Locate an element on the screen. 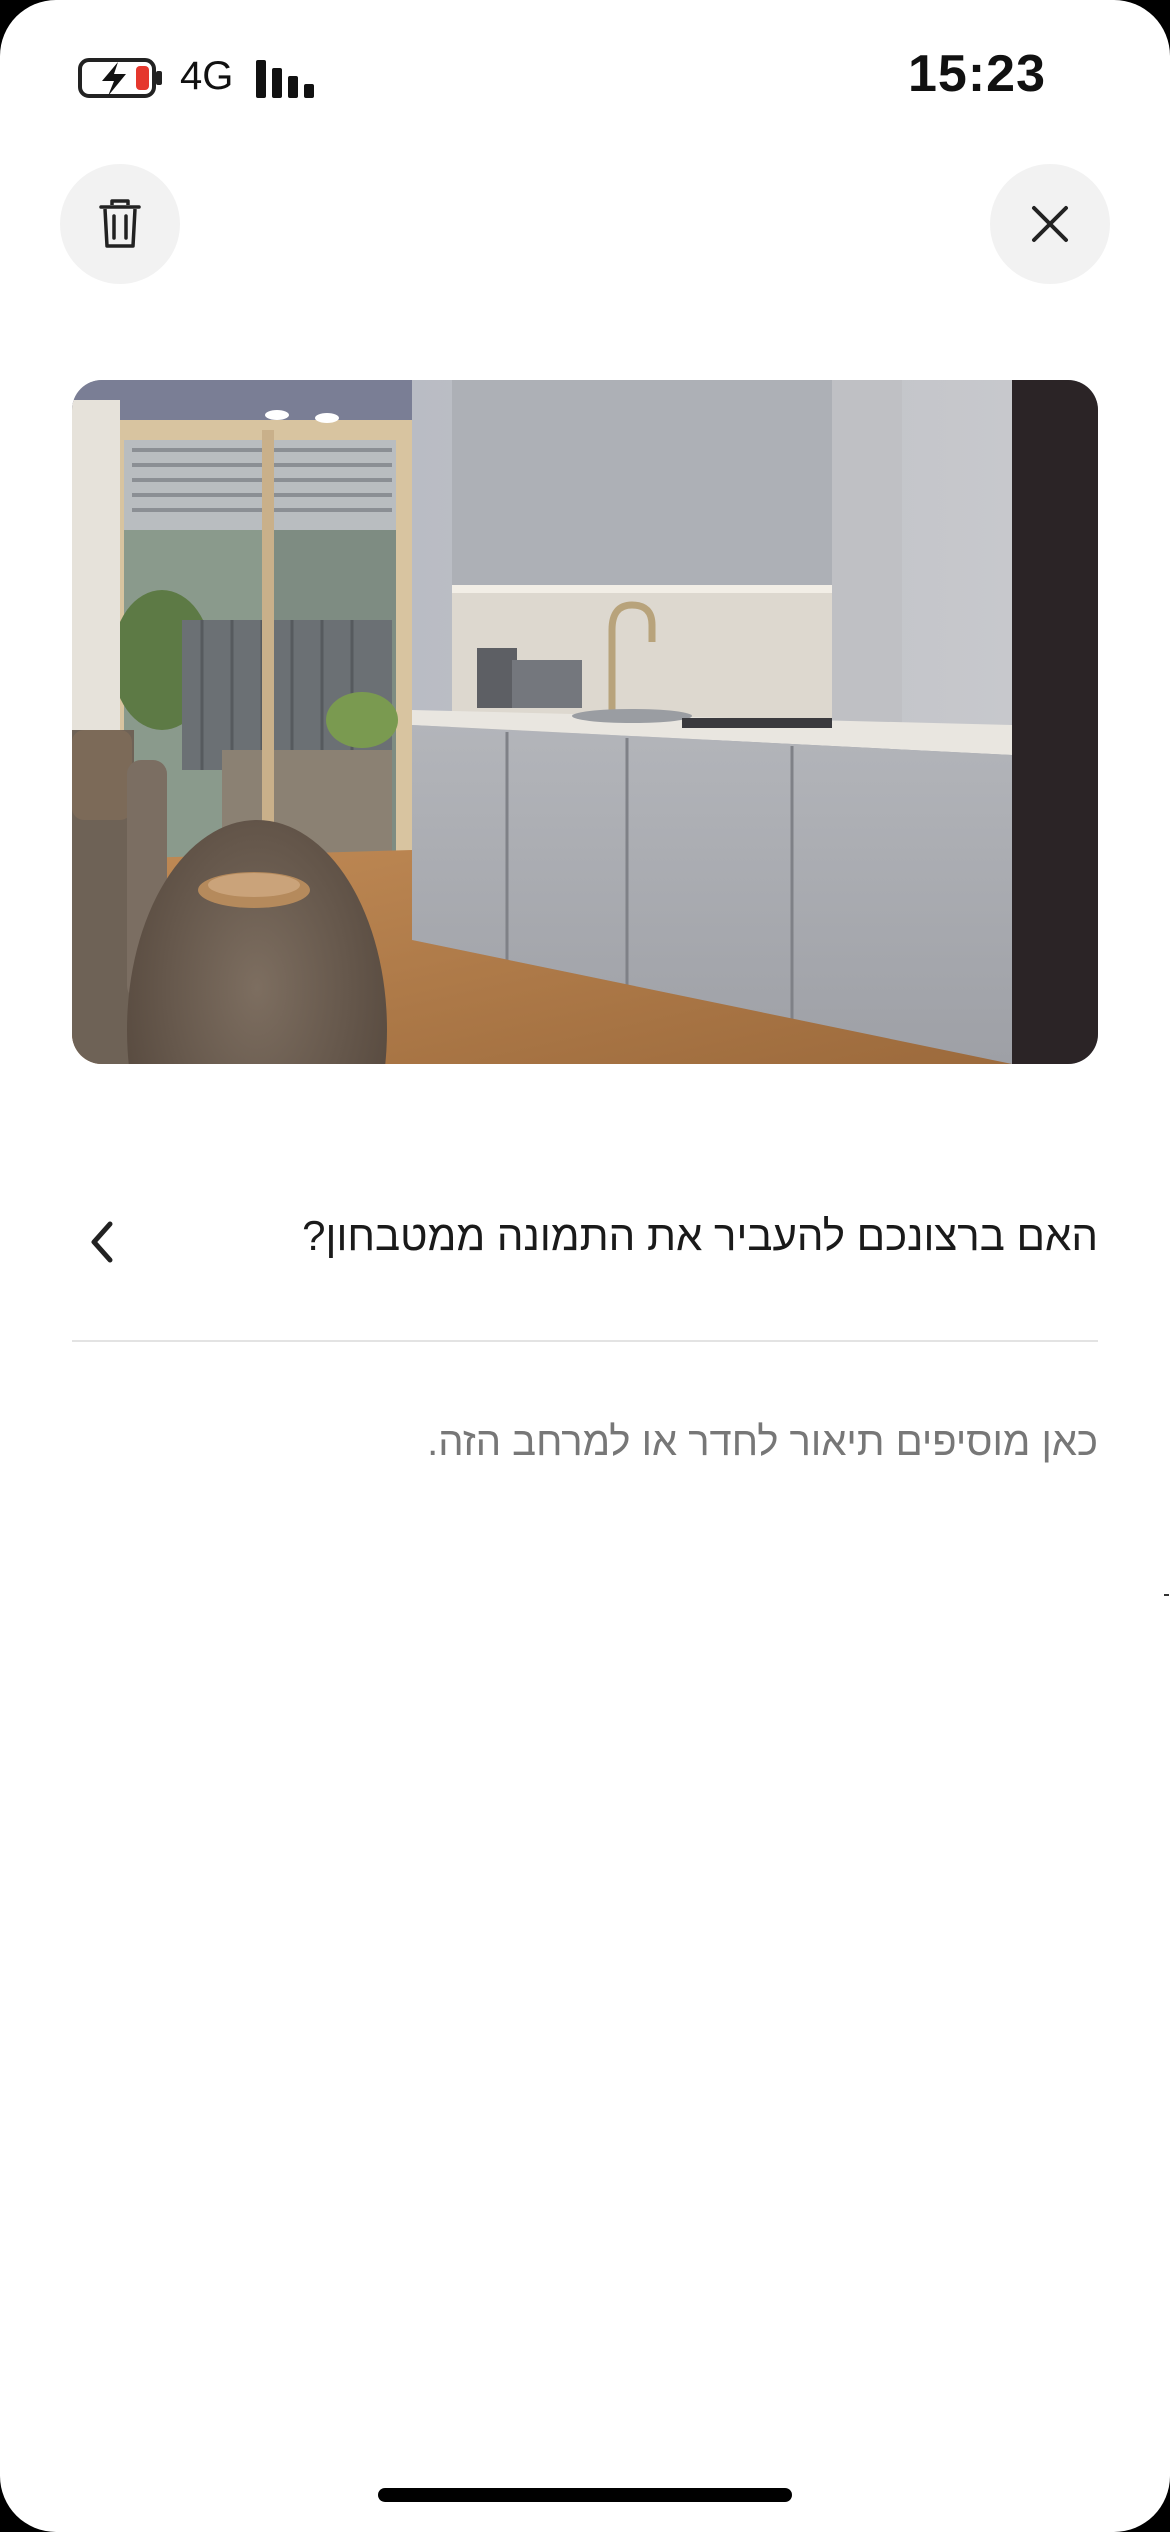 The width and height of the screenshot is (1170, 2532). room-description-field: כאן מוסיפים תיאור לחדר או למרחב הזה. is located at coordinates (762, 1442).